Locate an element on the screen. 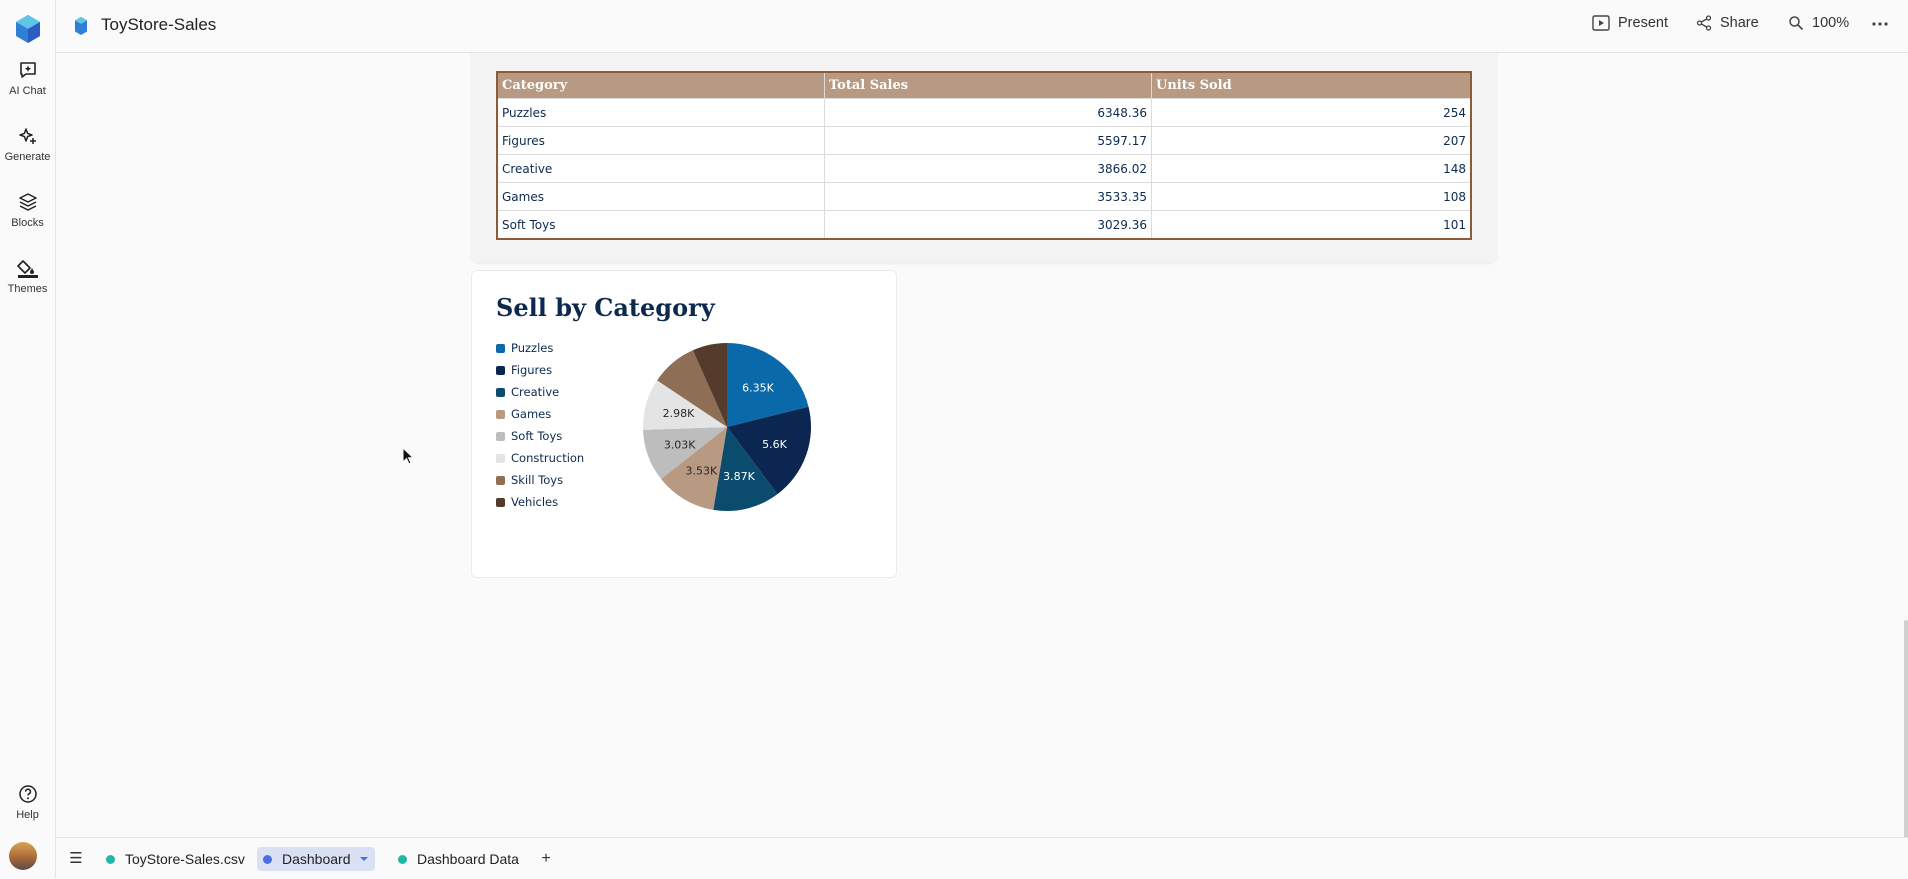  help-icon is located at coordinates (27, 794).